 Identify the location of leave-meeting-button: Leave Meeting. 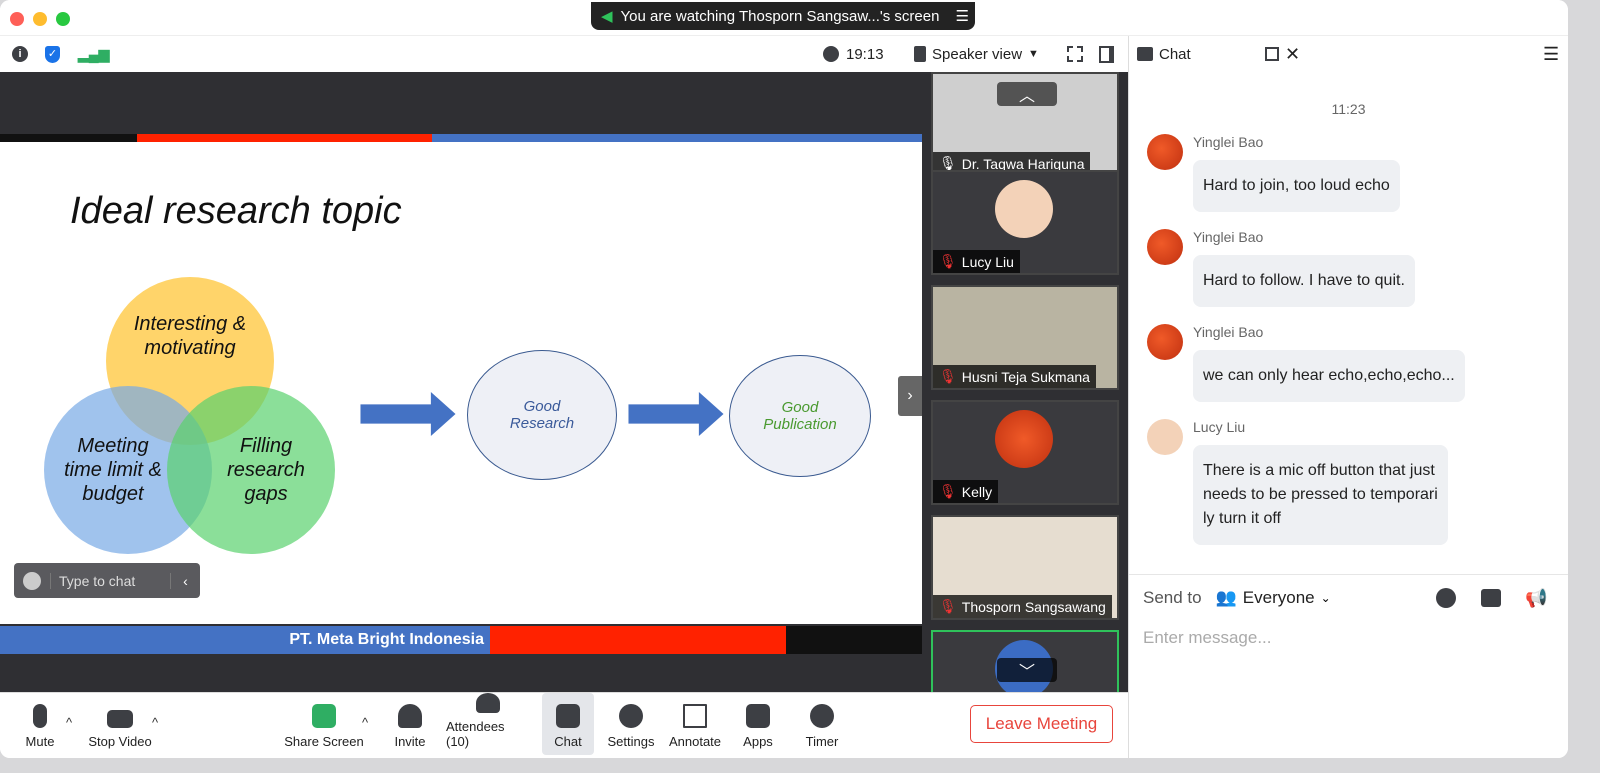
(1041, 724).